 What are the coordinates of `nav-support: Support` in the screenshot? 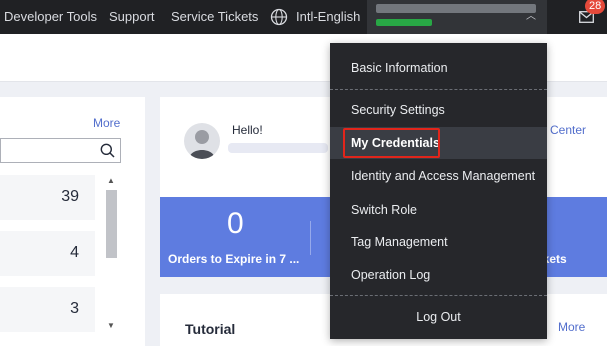 It's located at (132, 17).